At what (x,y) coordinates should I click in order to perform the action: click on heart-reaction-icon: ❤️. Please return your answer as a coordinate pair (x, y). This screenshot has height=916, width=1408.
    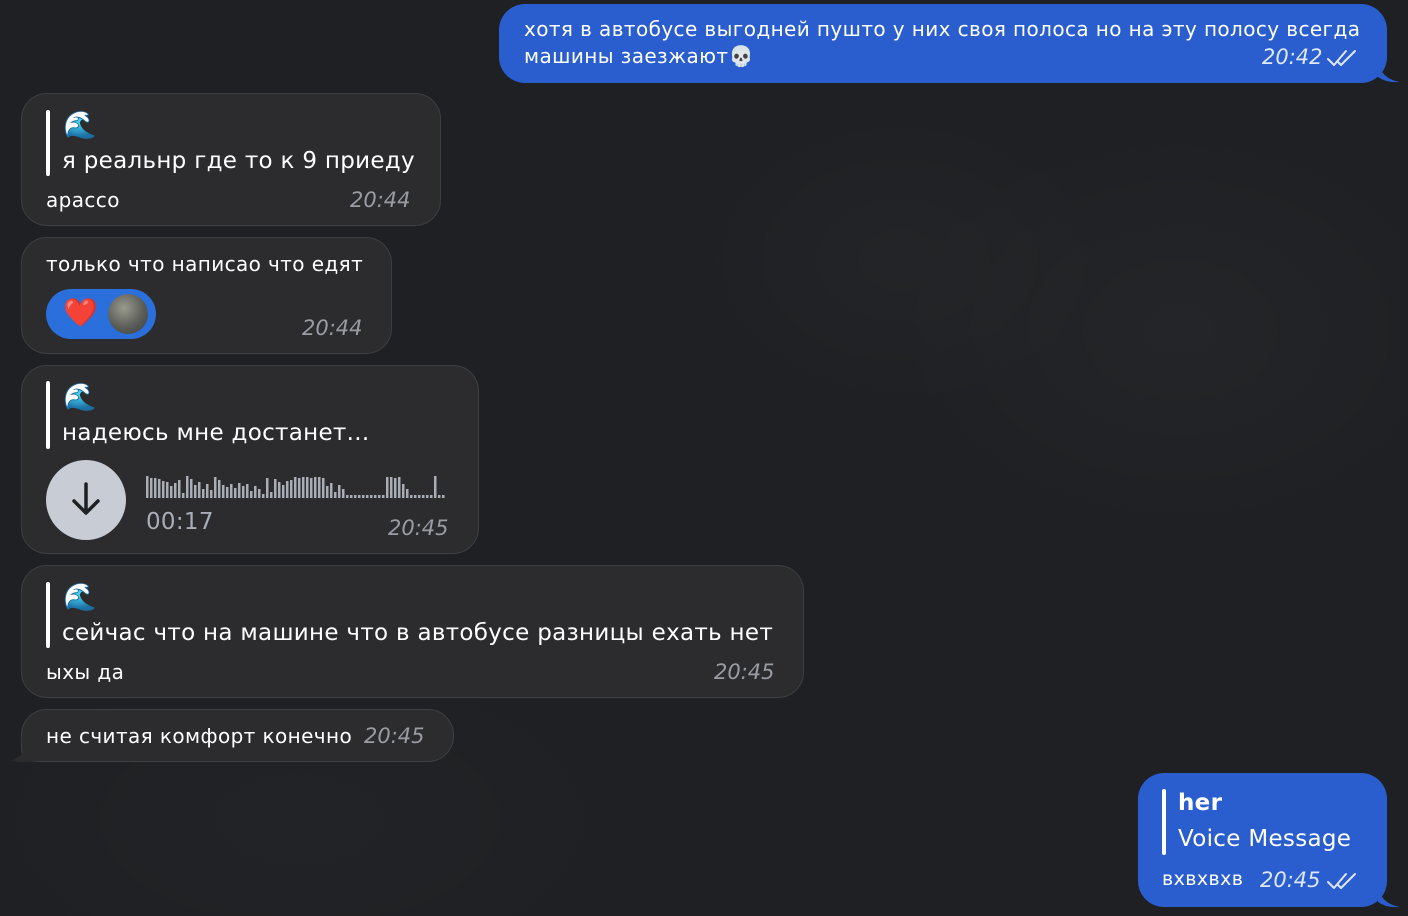
    Looking at the image, I should click on (80, 312).